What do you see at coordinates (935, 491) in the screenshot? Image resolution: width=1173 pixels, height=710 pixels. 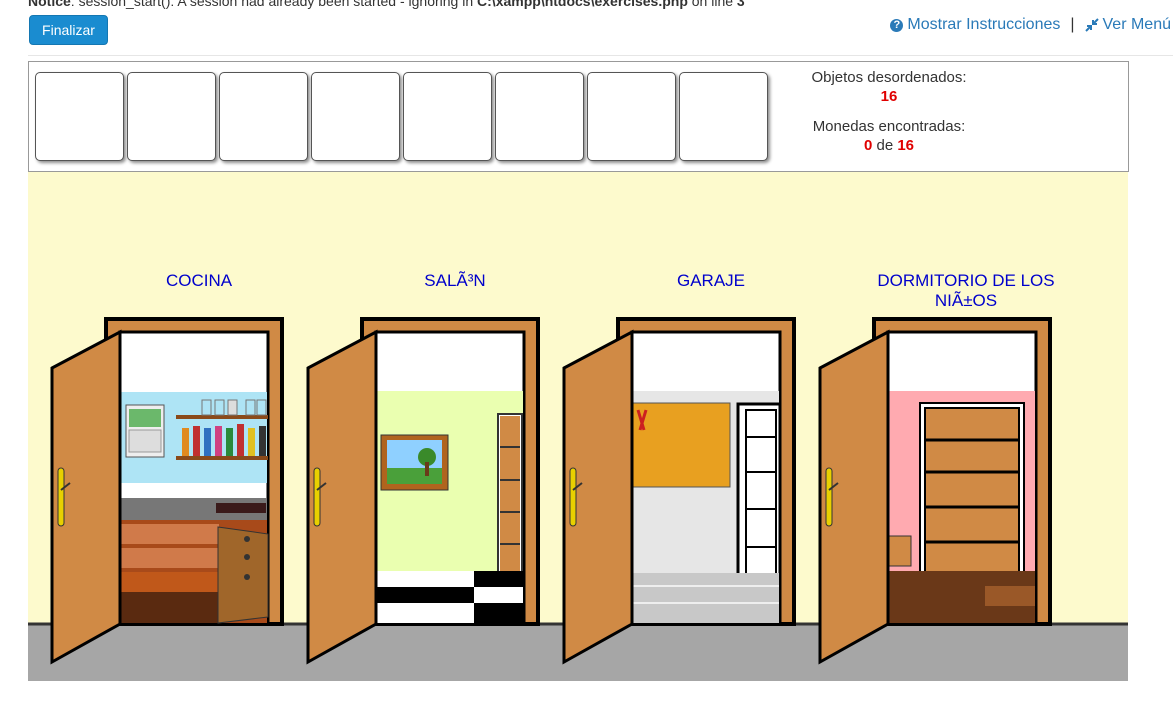 I see `kids-bedroom` at bounding box center [935, 491].